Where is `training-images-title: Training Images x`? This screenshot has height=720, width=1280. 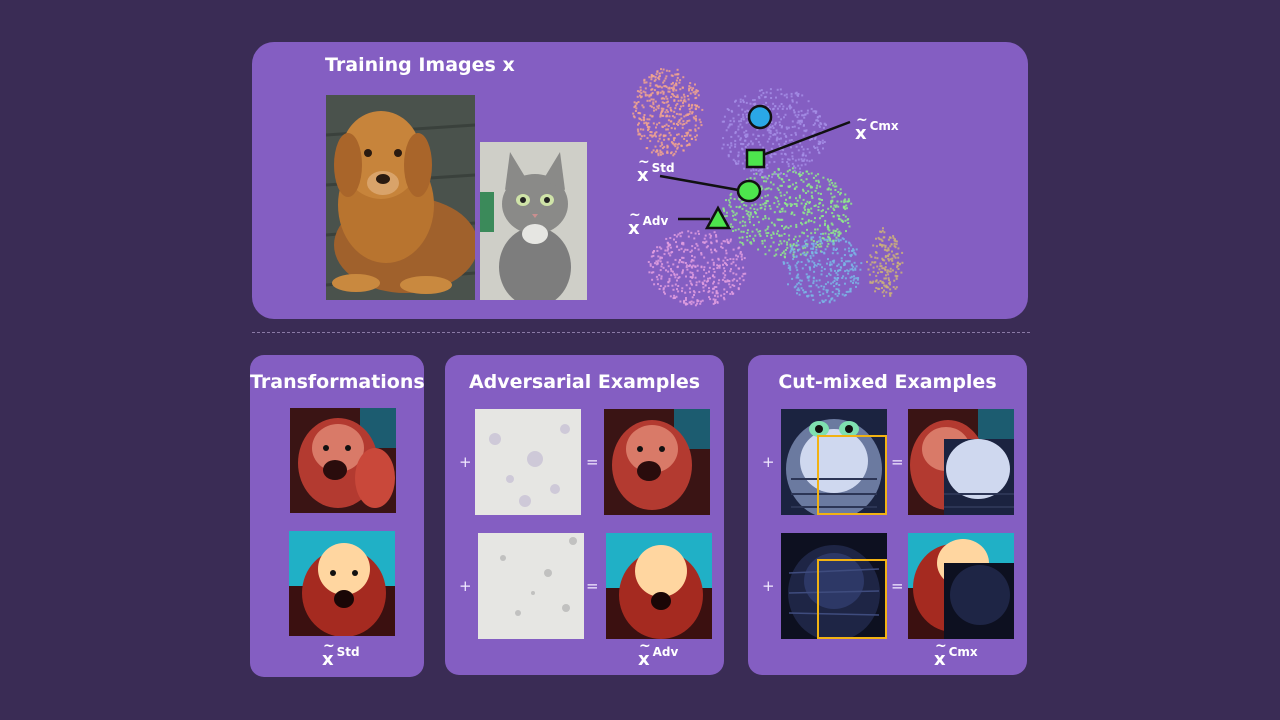
training-images-title: Training Images x is located at coordinates (420, 65).